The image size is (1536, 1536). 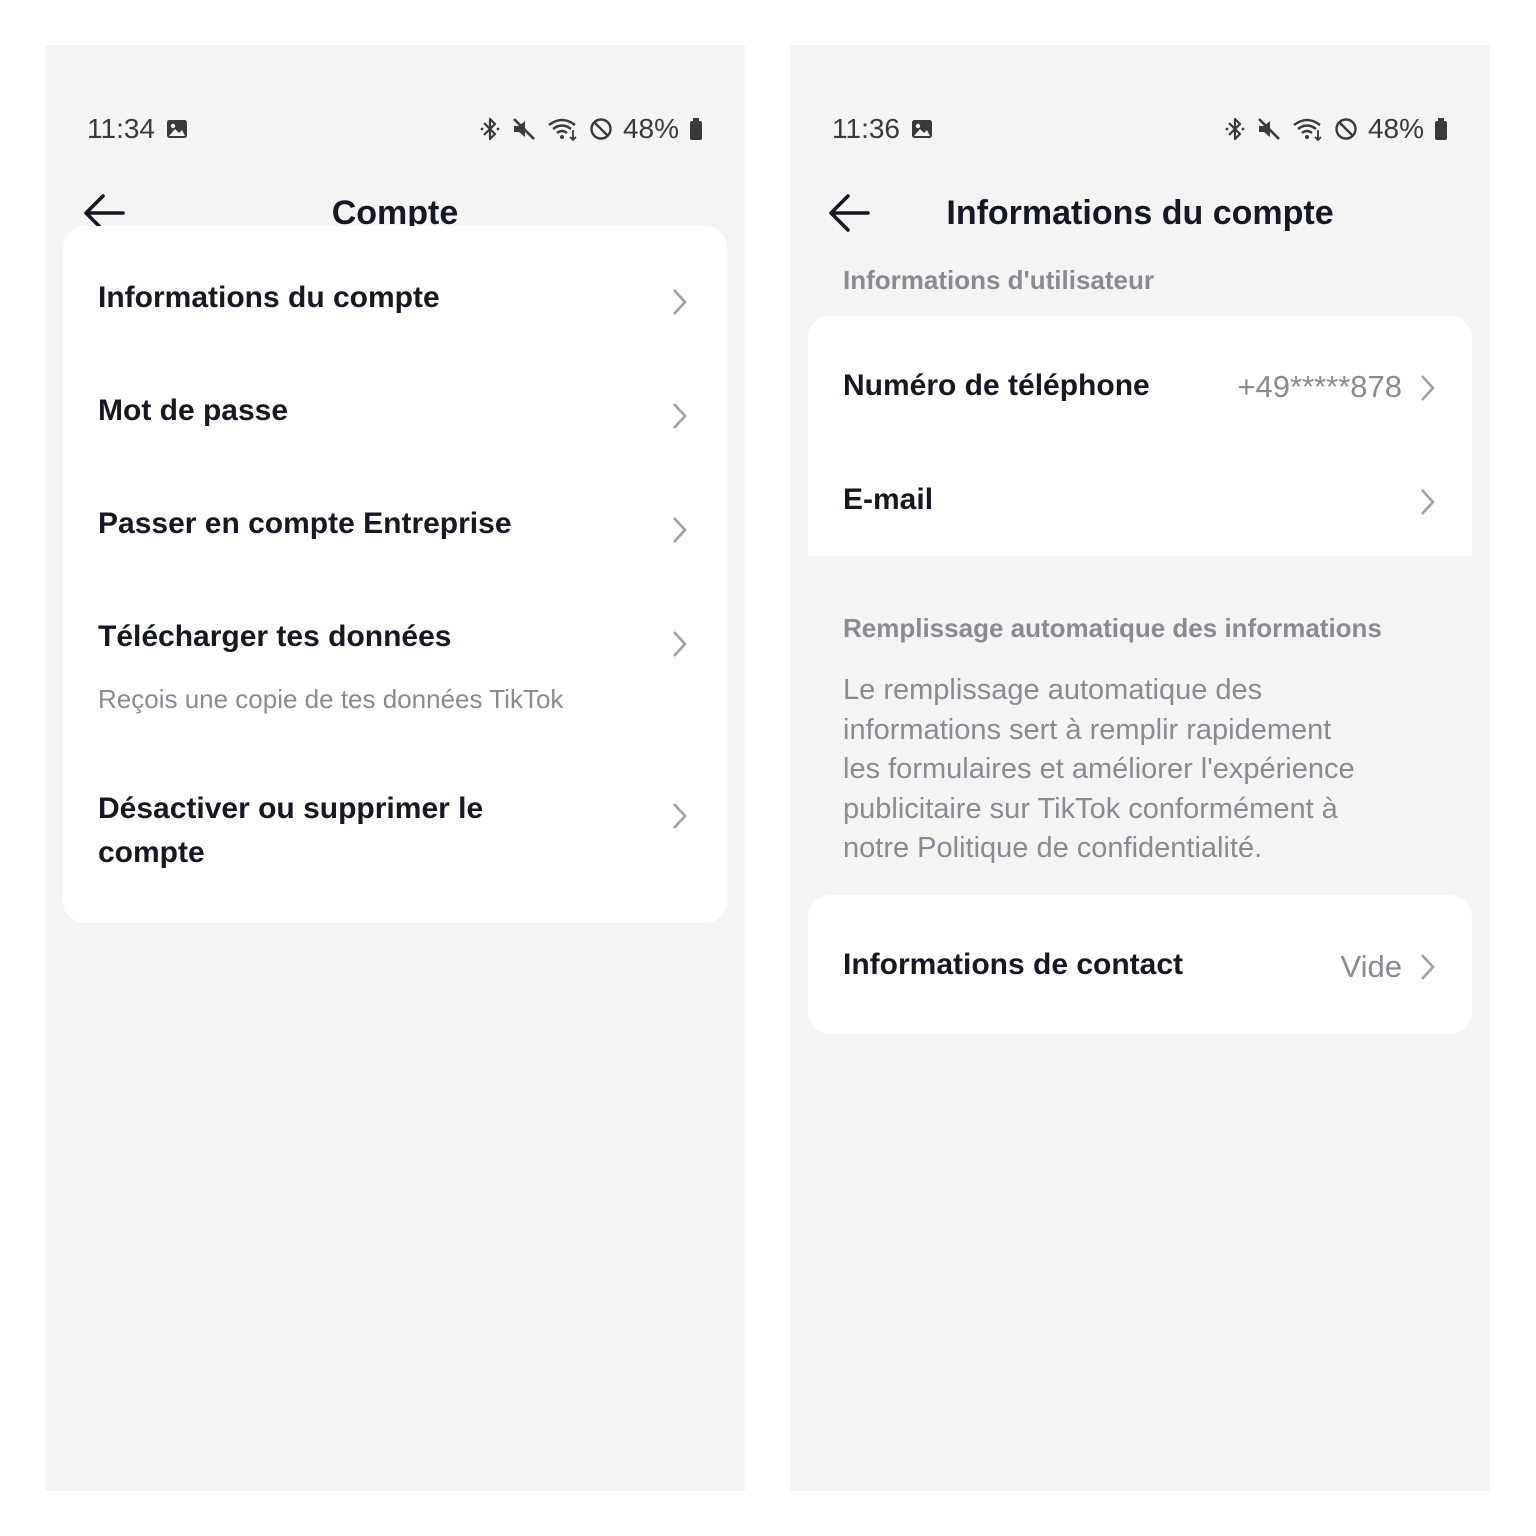 What do you see at coordinates (1090, 808) in the screenshot?
I see `autofill-description-line: publicitaire sur TikTok conformément à` at bounding box center [1090, 808].